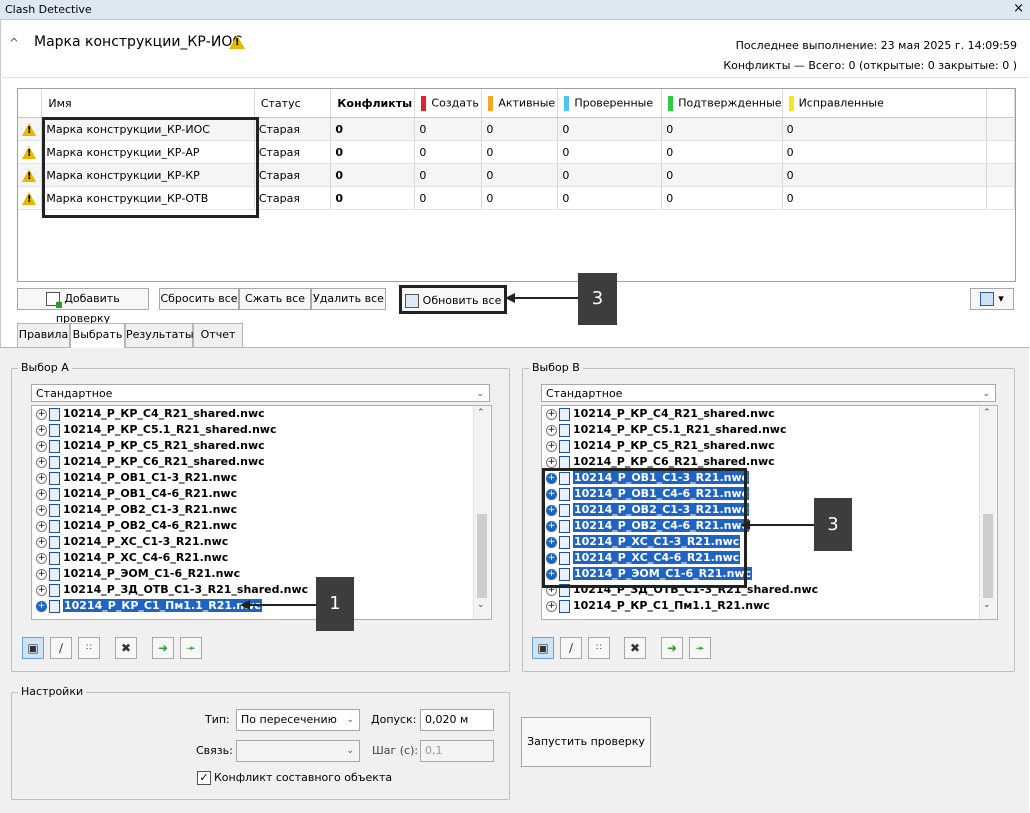 Image resolution: width=1030 pixels, height=813 pixels. Describe the element at coordinates (252, 510) in the screenshot. I see `tree-item: +10214_Р_ОВ2_С1-3_R21.nwc` at that location.